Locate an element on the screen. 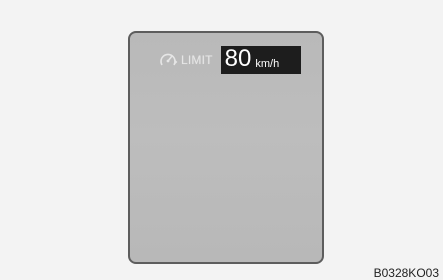 The width and height of the screenshot is (443, 280). speed-unit: km/h is located at coordinates (267, 64).